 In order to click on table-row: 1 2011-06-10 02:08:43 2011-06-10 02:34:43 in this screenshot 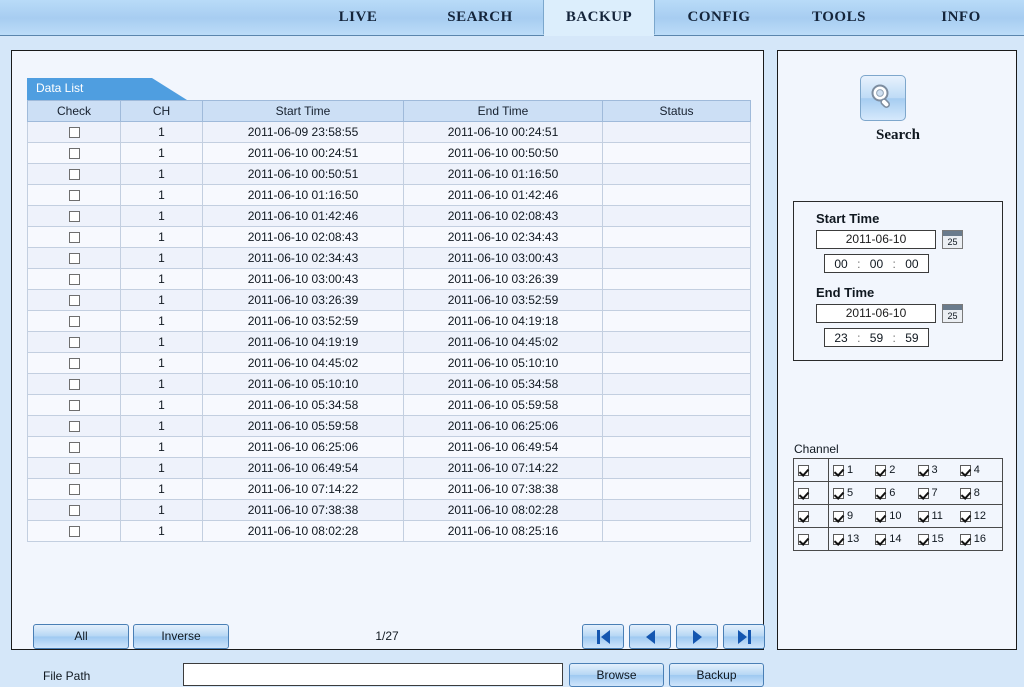, I will do `click(389, 237)`.